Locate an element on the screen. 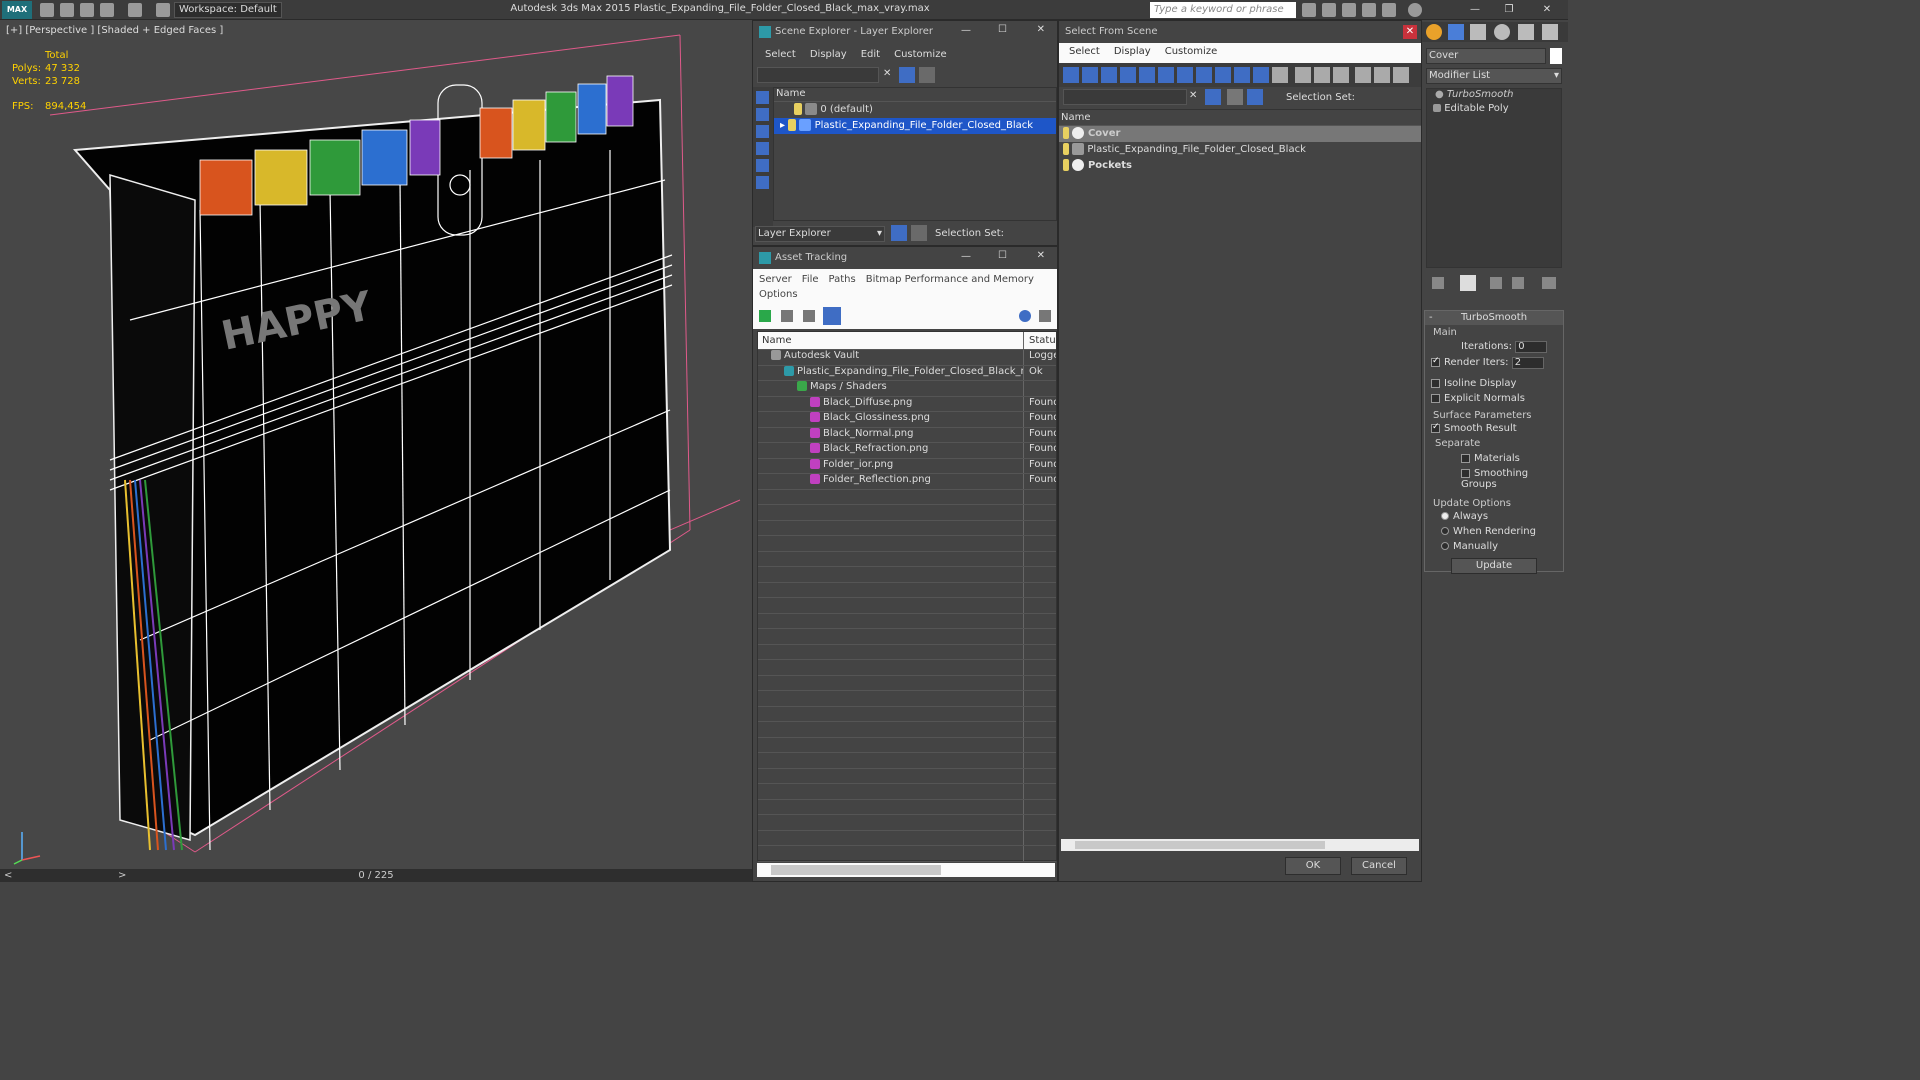  layer-sort-icon is located at coordinates (1235, 97).